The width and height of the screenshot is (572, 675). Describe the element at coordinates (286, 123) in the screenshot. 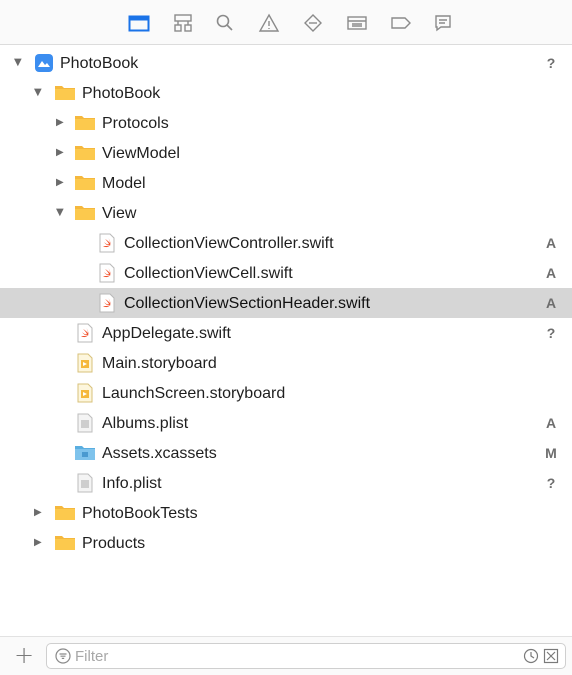

I see `tree-row-group: ▶ Protocols` at that location.